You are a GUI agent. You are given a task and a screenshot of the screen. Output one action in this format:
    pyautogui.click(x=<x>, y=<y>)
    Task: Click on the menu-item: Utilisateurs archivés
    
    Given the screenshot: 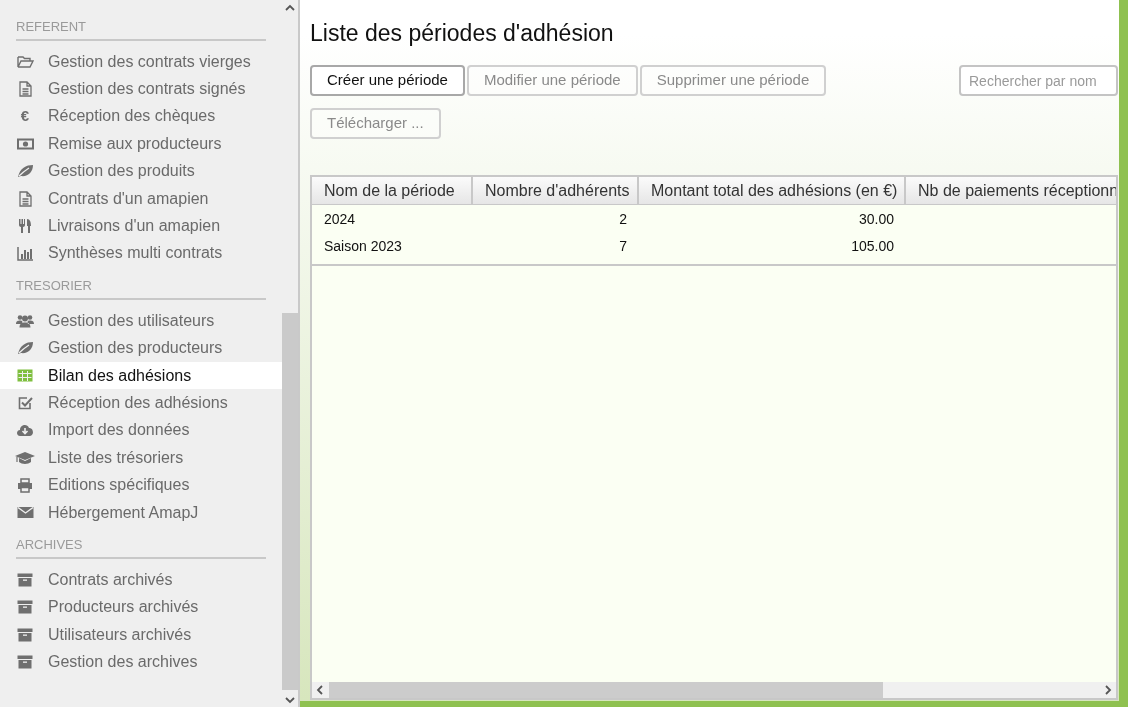 What is the action you would take?
    pyautogui.click(x=141, y=635)
    